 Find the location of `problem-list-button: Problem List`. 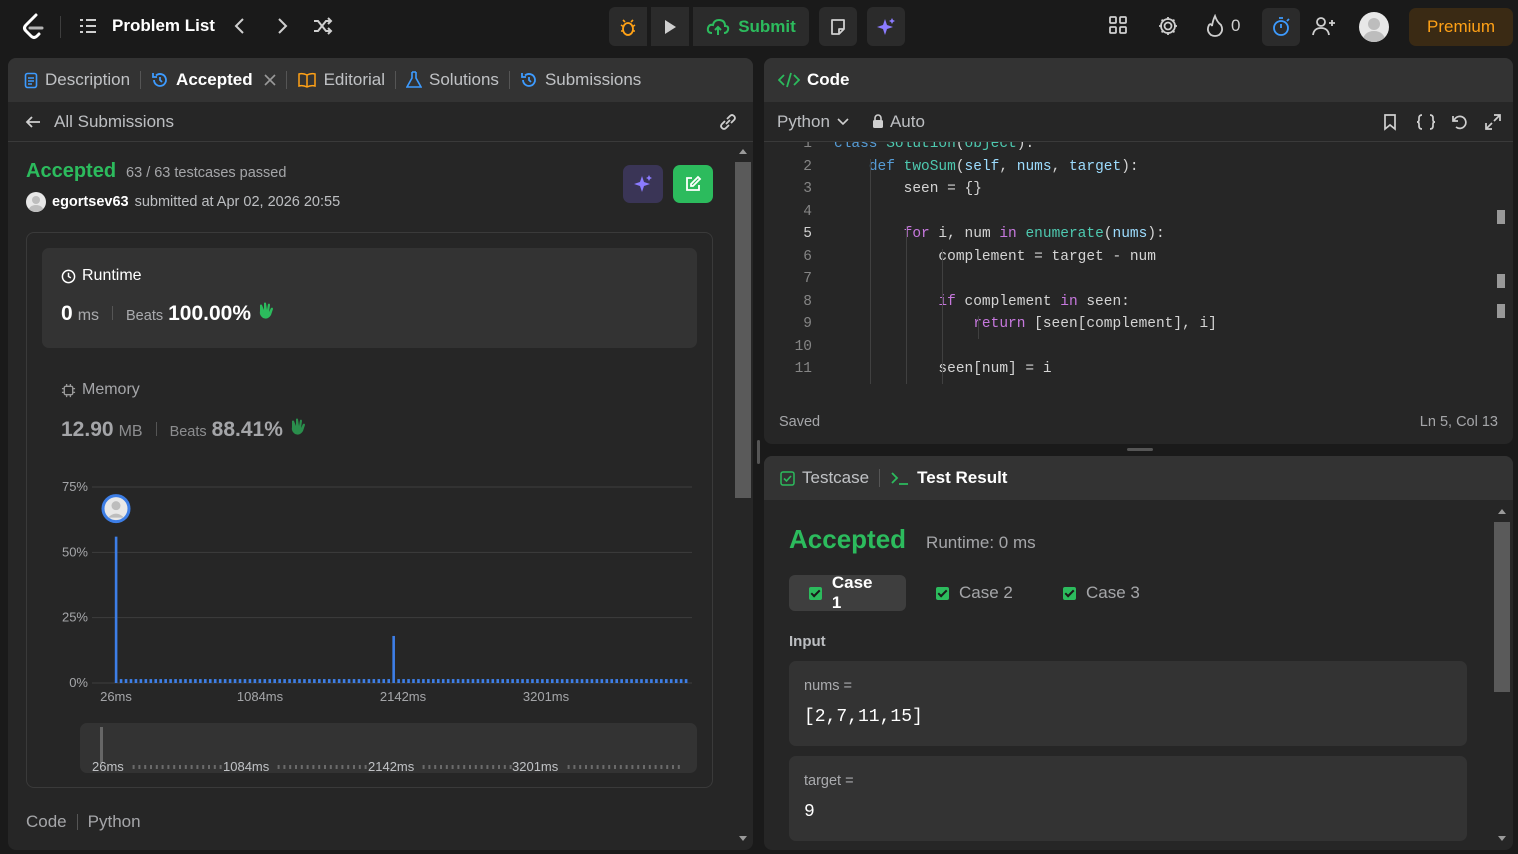

problem-list-button: Problem List is located at coordinates (146, 26).